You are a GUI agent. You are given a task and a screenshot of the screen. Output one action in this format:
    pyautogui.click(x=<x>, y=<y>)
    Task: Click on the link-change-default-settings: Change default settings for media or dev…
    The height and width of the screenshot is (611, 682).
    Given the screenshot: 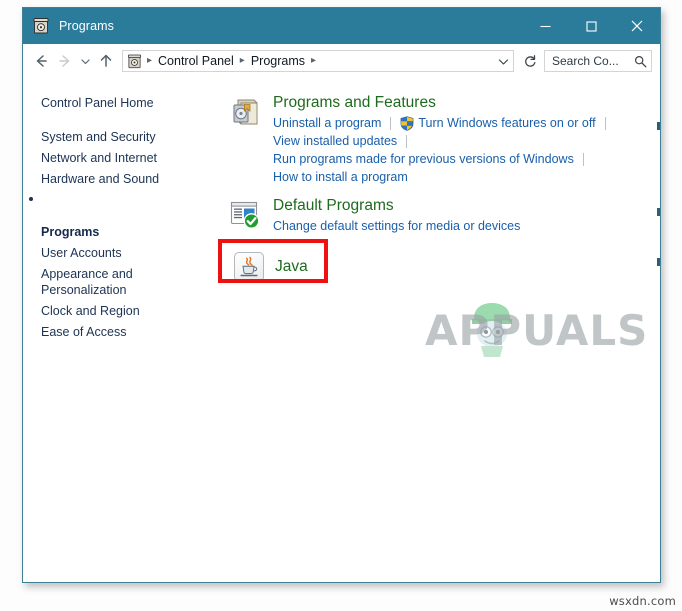 What is the action you would take?
    pyautogui.click(x=396, y=226)
    